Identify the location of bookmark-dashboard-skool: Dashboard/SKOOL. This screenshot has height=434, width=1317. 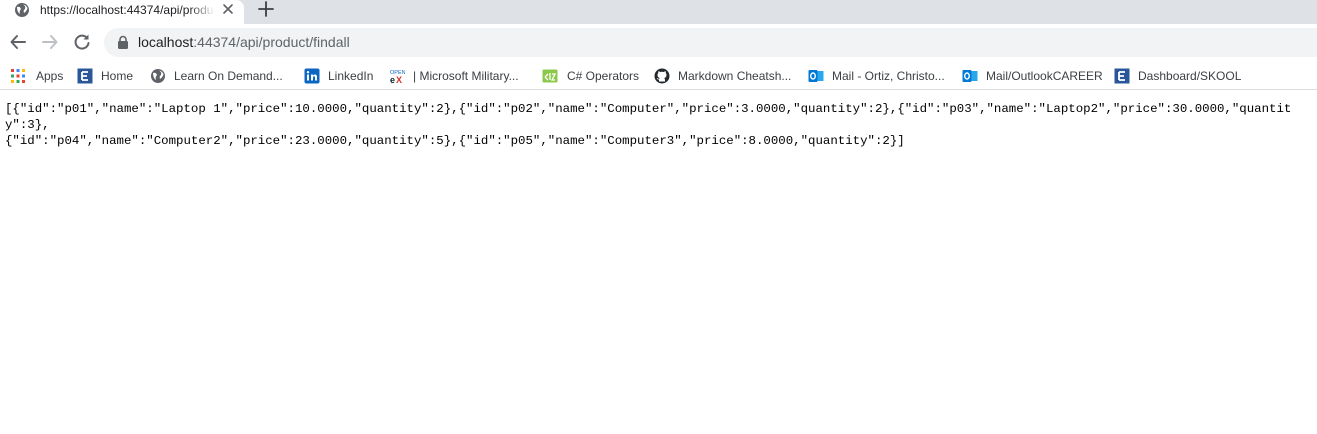
(1177, 76).